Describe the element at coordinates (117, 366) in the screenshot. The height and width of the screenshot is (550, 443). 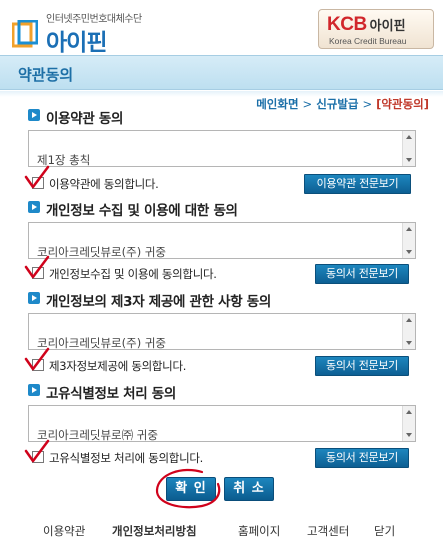
I see `agree-third-party-label: 제3자정보제공에 동의합니다.` at that location.